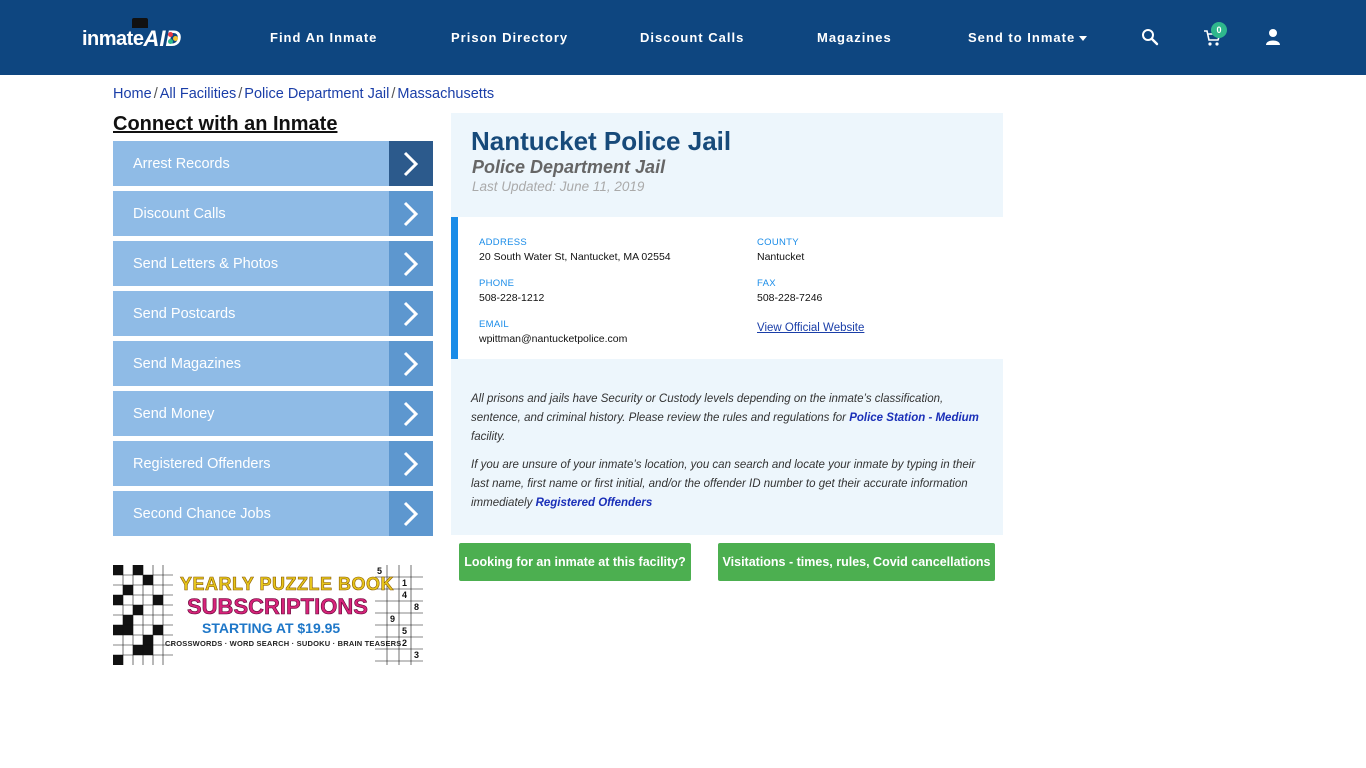 The width and height of the screenshot is (1366, 768). What do you see at coordinates (1022, 37) in the screenshot?
I see `nav-send-to-inmate-label: Send to Inmate` at bounding box center [1022, 37].